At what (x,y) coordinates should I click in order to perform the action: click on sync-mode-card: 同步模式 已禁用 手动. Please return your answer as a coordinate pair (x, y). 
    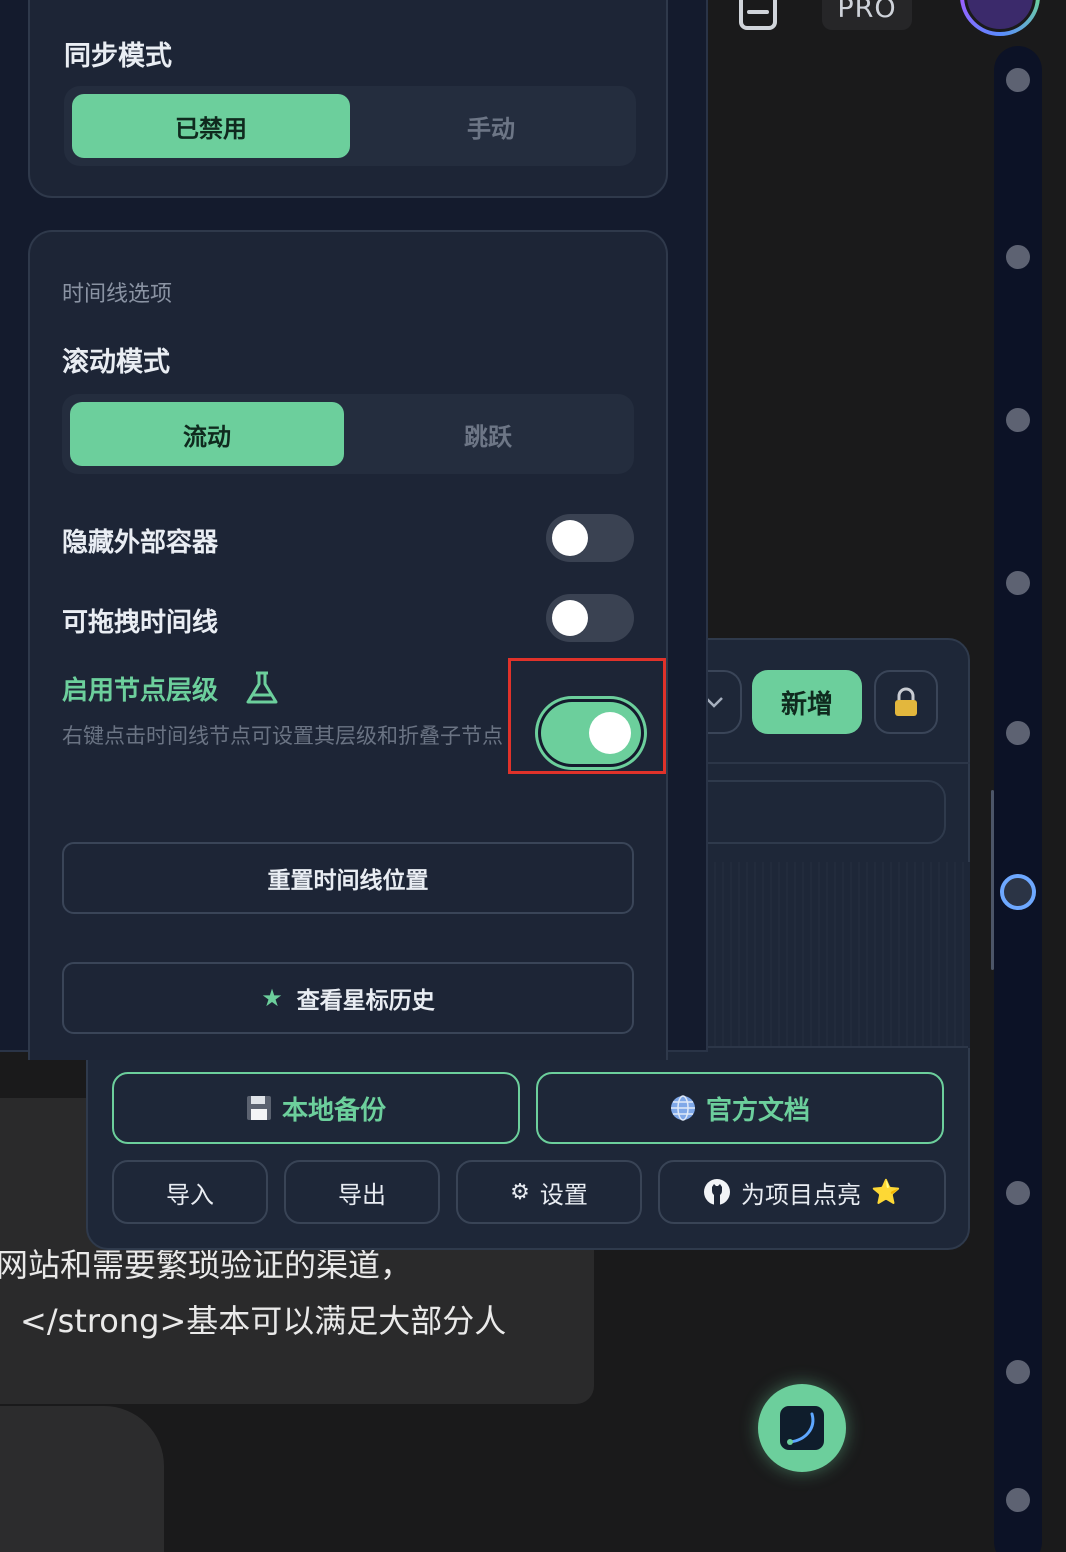
    Looking at the image, I should click on (348, 99).